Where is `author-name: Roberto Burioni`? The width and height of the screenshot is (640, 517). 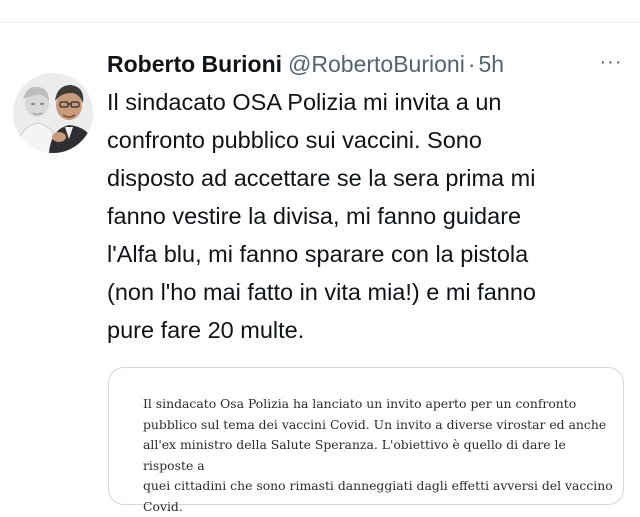
author-name: Roberto Burioni is located at coordinates (194, 64).